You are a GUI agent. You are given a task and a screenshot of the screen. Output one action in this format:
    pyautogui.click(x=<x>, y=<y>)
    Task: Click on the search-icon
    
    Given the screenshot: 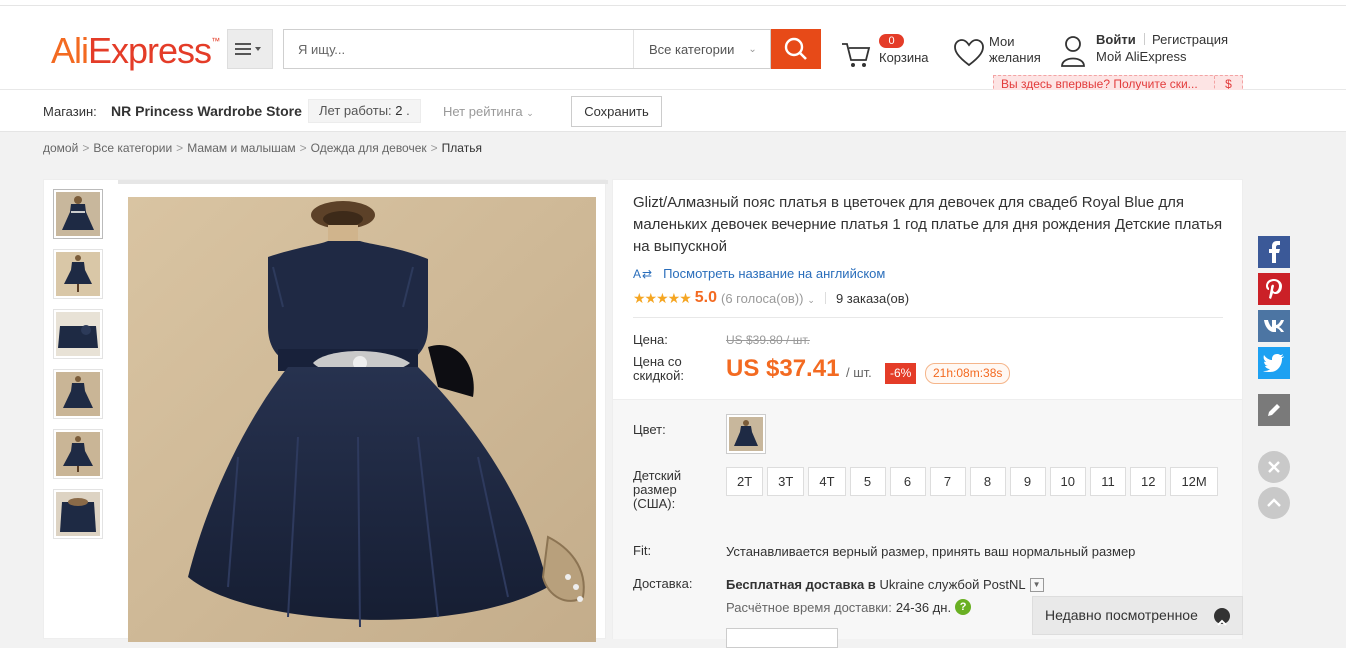 What is the action you would take?
    pyautogui.click(x=795, y=48)
    